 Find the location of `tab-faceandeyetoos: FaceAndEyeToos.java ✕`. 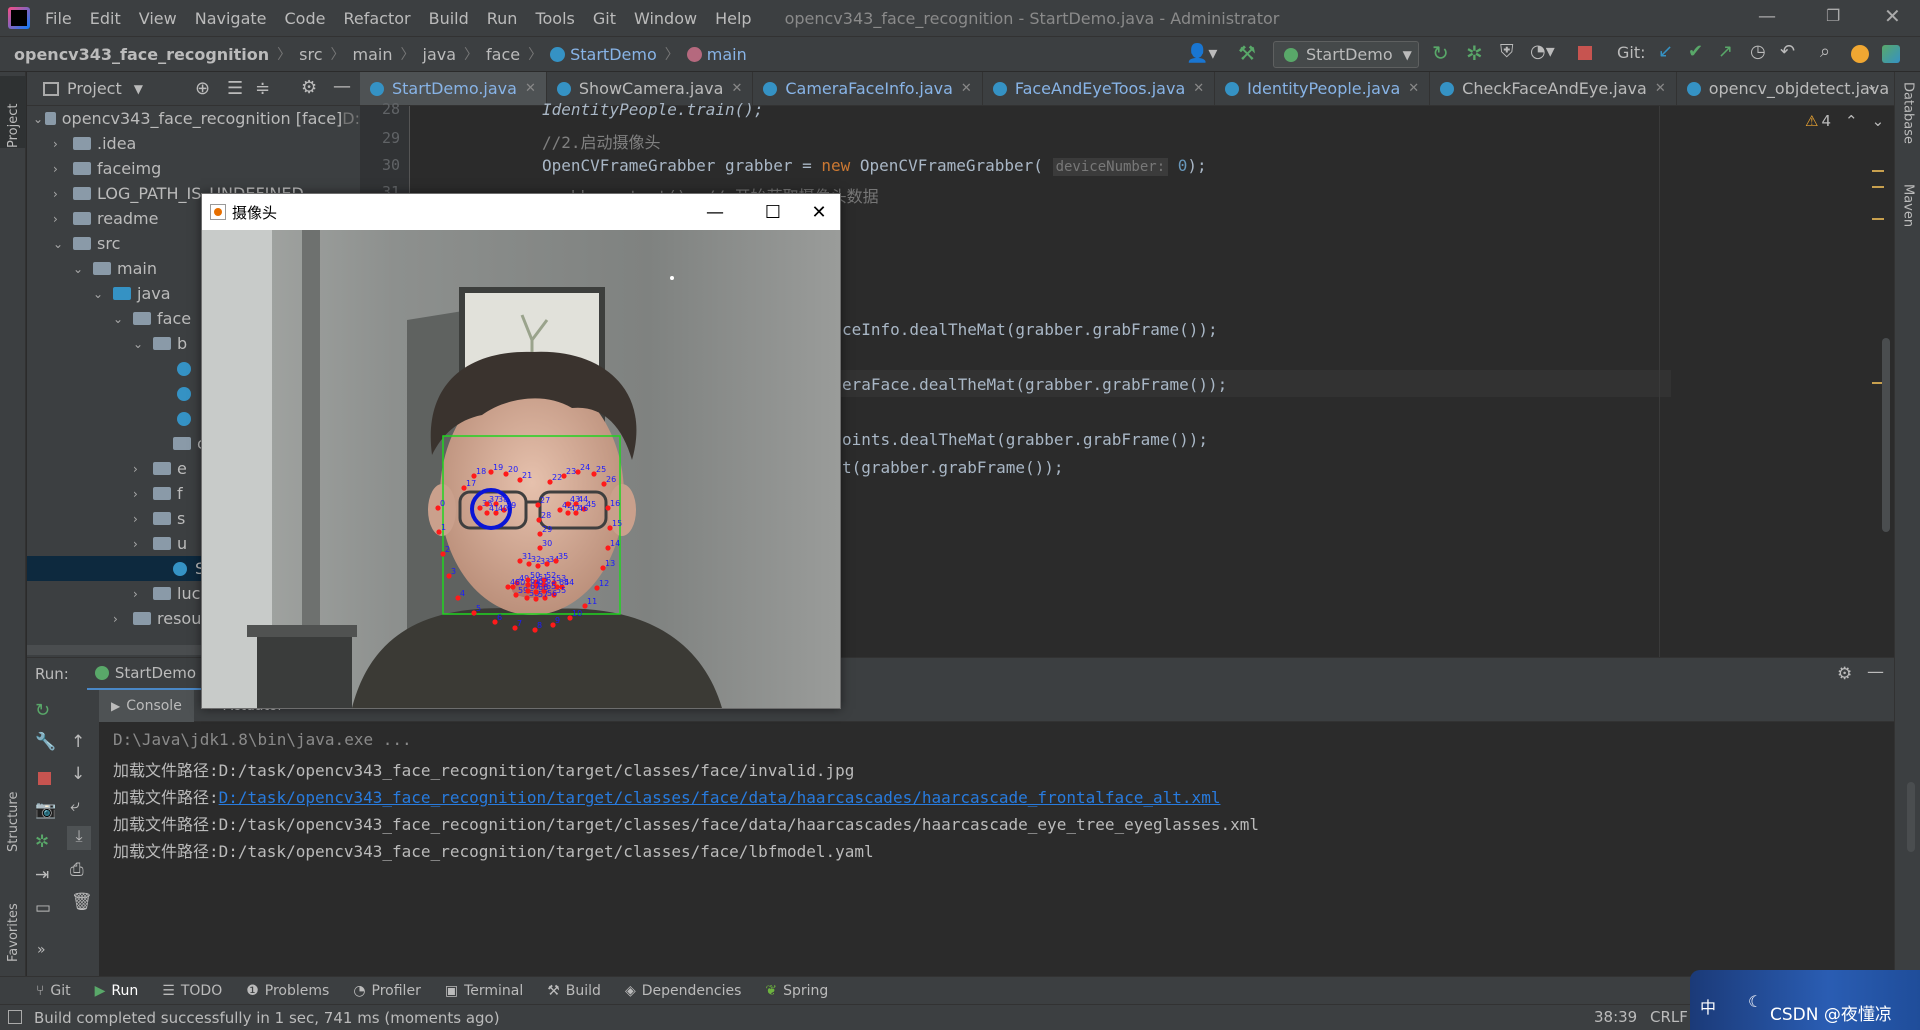

tab-faceandeyetoos: FaceAndEyeToos.java ✕ is located at coordinates (1099, 88).